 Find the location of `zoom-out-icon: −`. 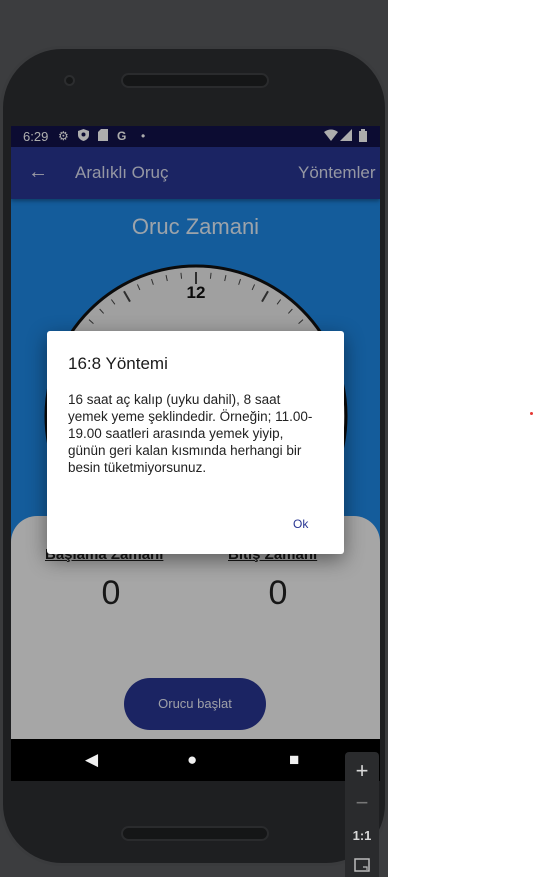

zoom-out-icon: − is located at coordinates (362, 803).